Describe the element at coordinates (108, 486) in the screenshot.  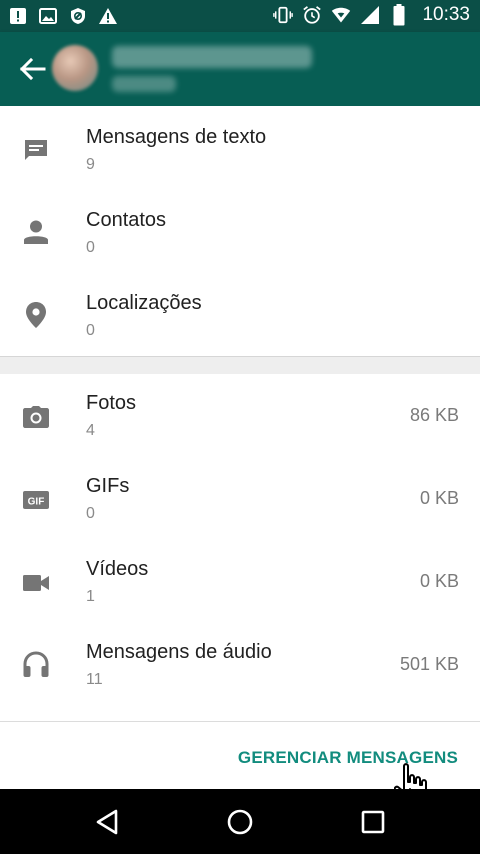
I see `list-item-title: GIFs` at that location.